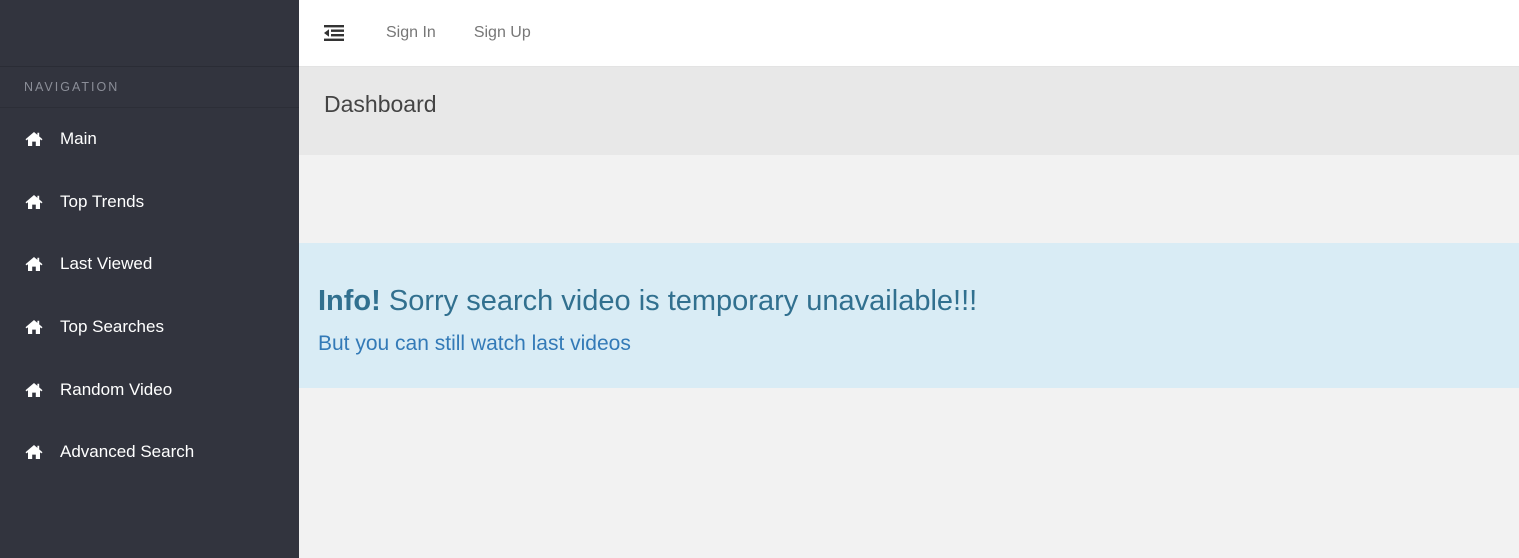 This screenshot has width=1519, height=558. I want to click on sidebar-item-label: Top Searches, so click(112, 327).